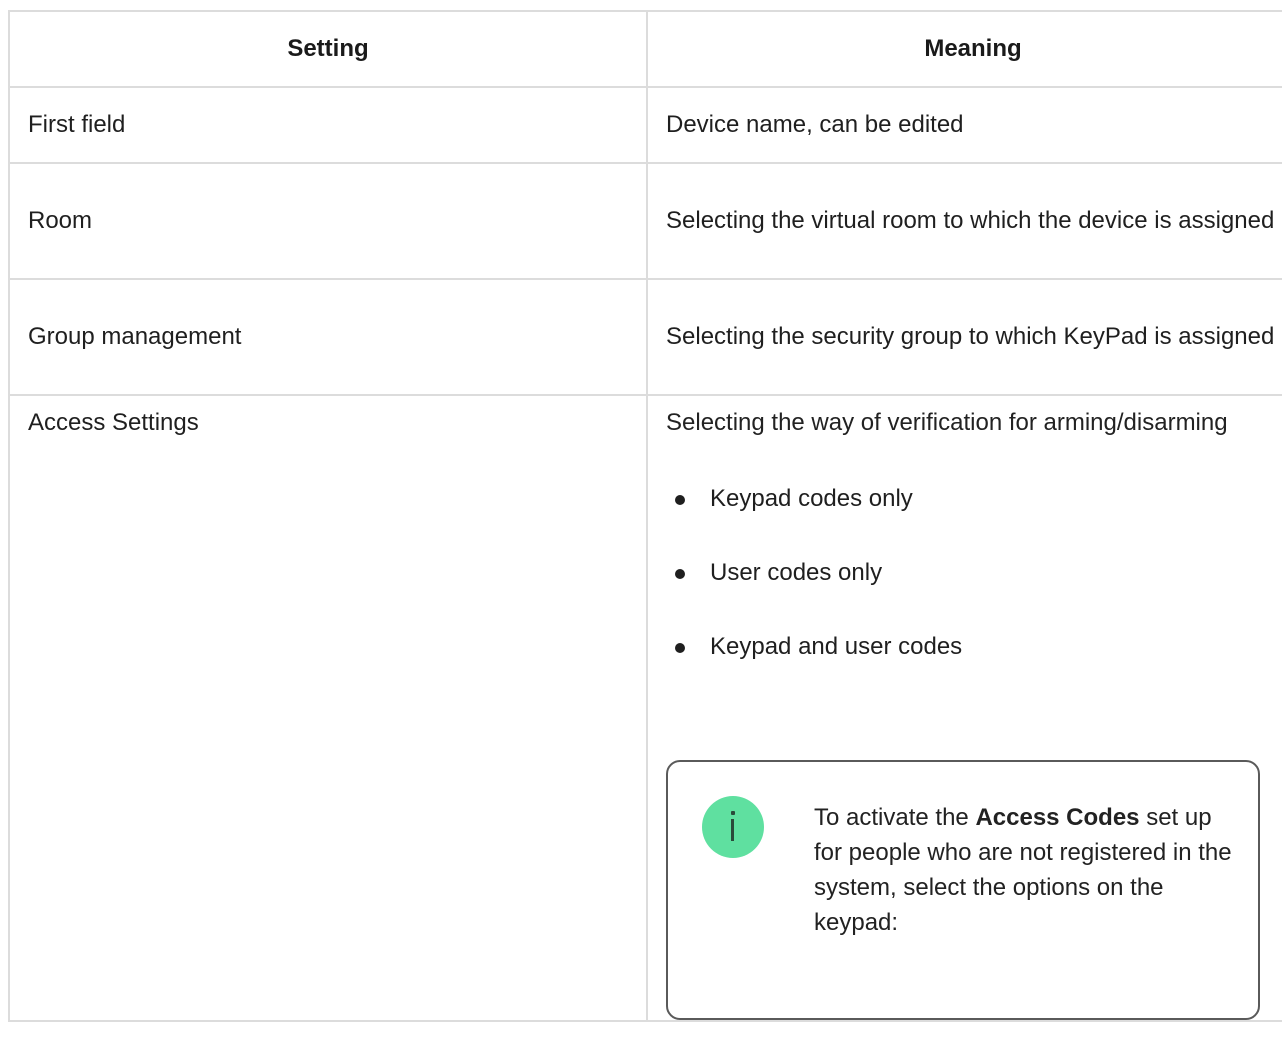 This screenshot has height=1059, width=1282. I want to click on table-row: First field Device name, can be edited, so click(645, 125).